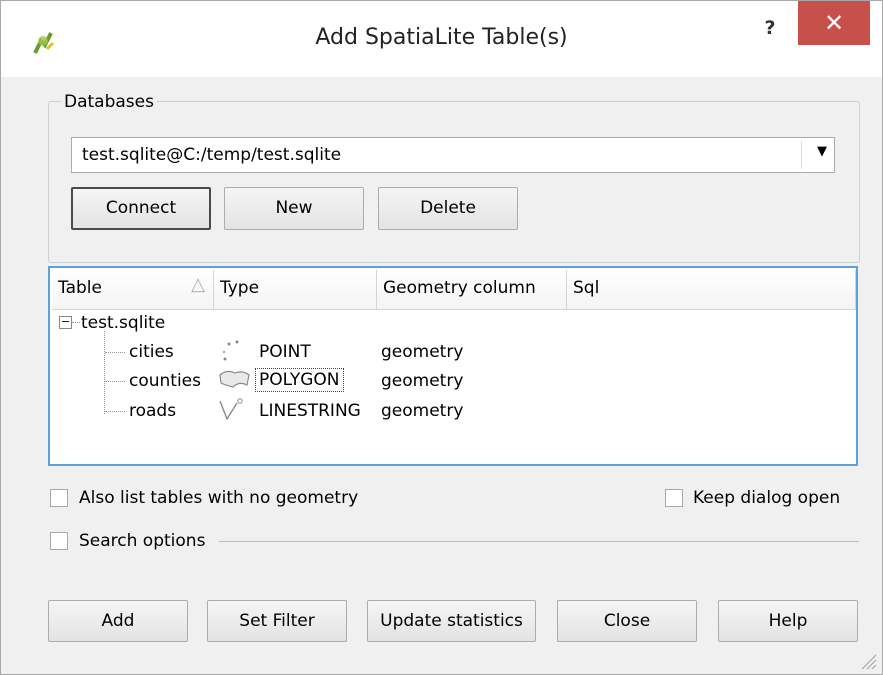 The width and height of the screenshot is (883, 675). Describe the element at coordinates (141, 208) in the screenshot. I see `connect-button: Connect` at that location.